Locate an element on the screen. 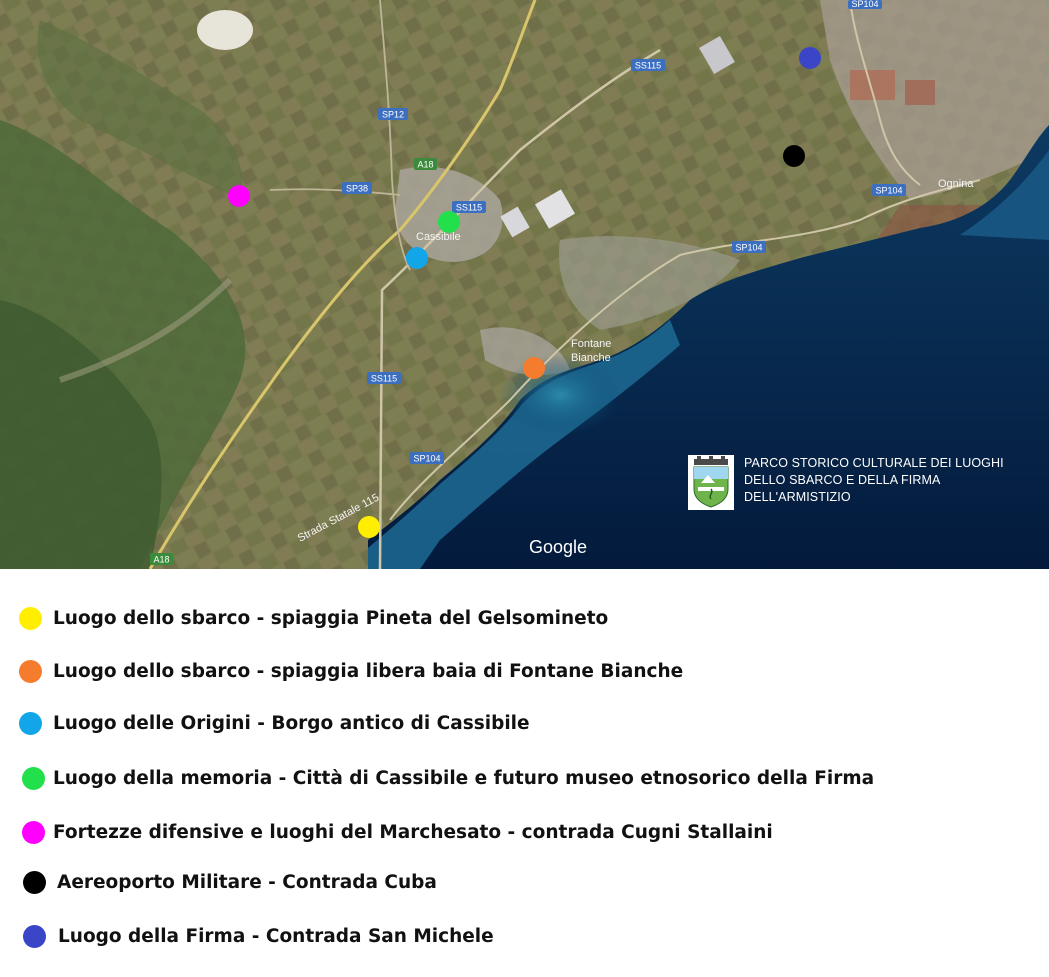 The height and width of the screenshot is (977, 1049). legend-label: Luogo della Firma - Contrada San Michele is located at coordinates (276, 936).